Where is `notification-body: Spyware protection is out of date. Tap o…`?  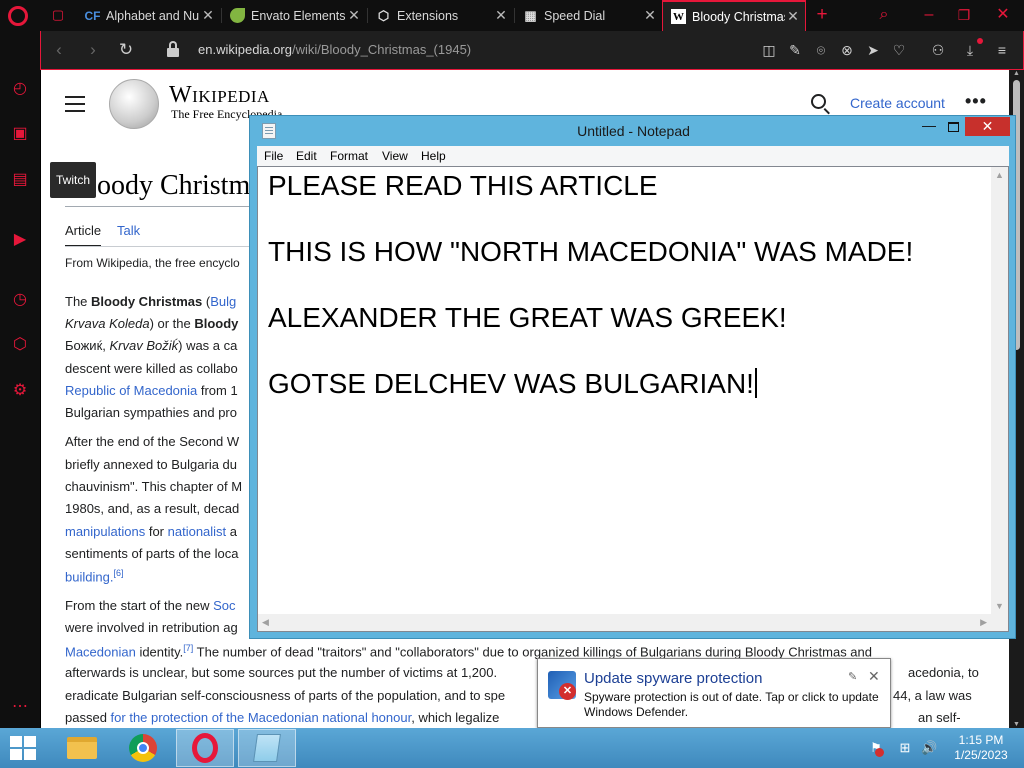 notification-body: Spyware protection is out of date. Tap o… is located at coordinates (731, 704).